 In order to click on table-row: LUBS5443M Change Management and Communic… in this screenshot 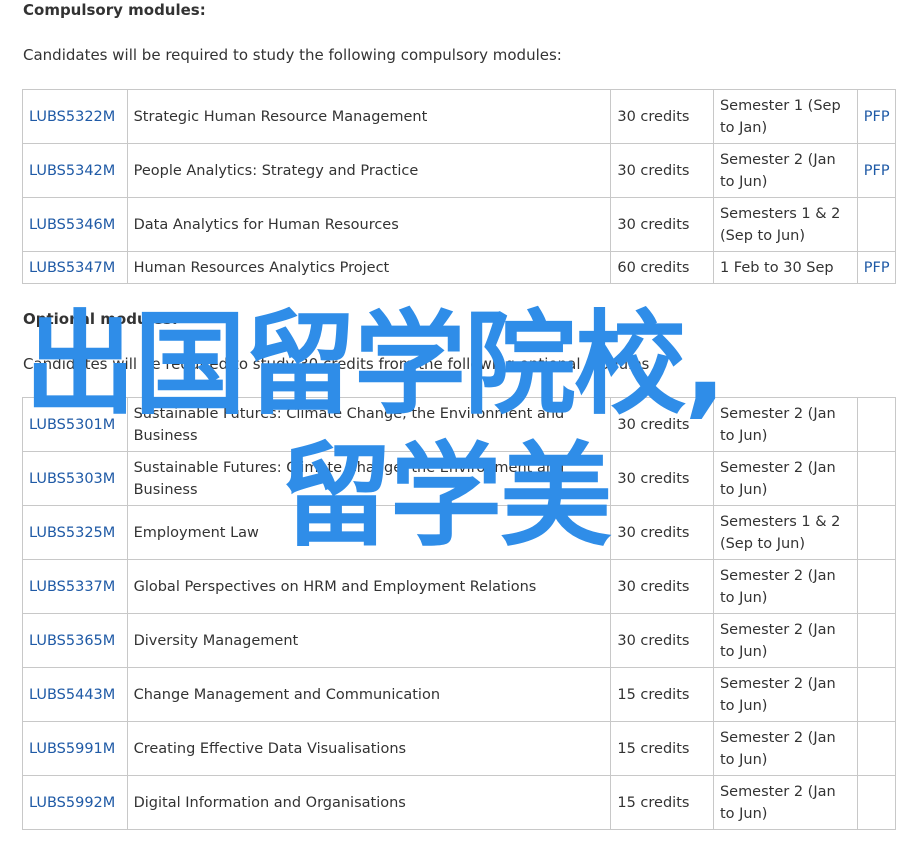, I will do `click(459, 694)`.